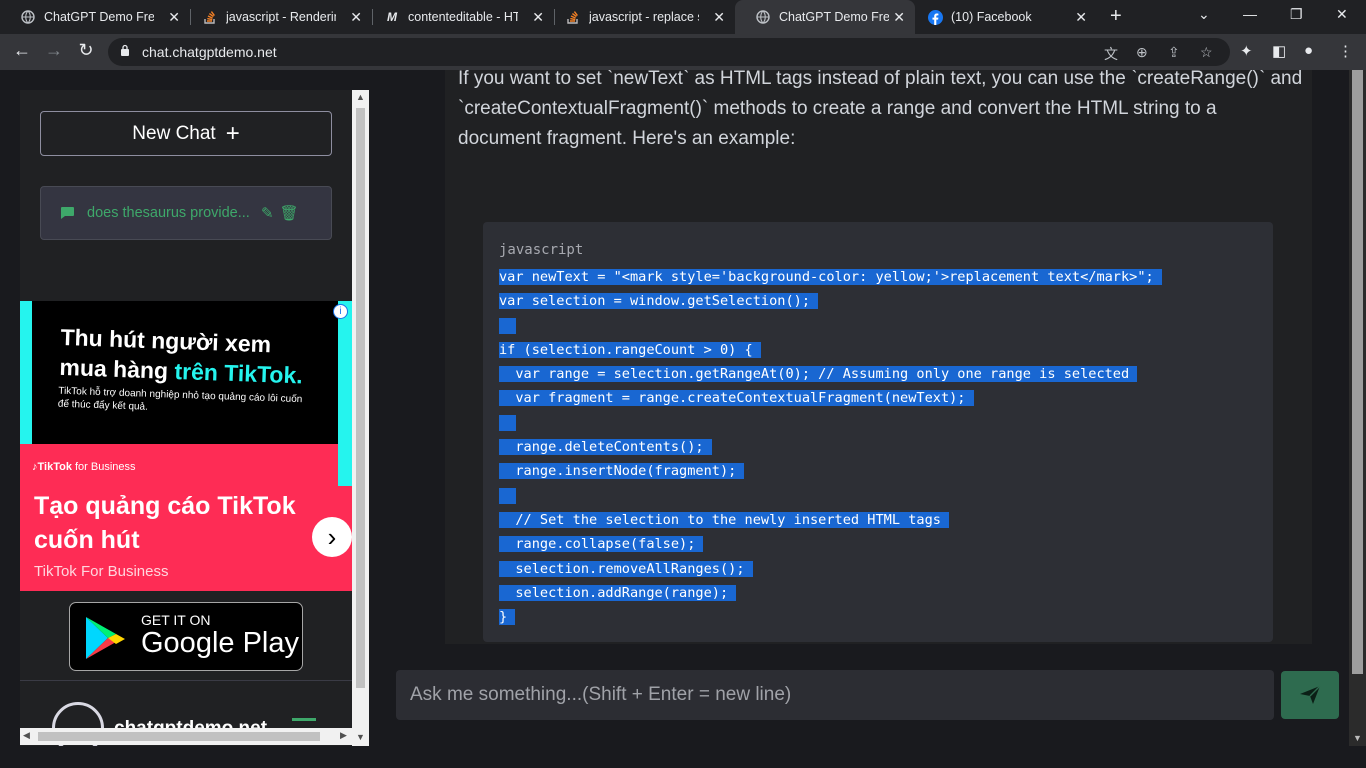 The image size is (1366, 768). What do you see at coordinates (644, 17) in the screenshot?
I see `tab-title: javascript - replace str` at bounding box center [644, 17].